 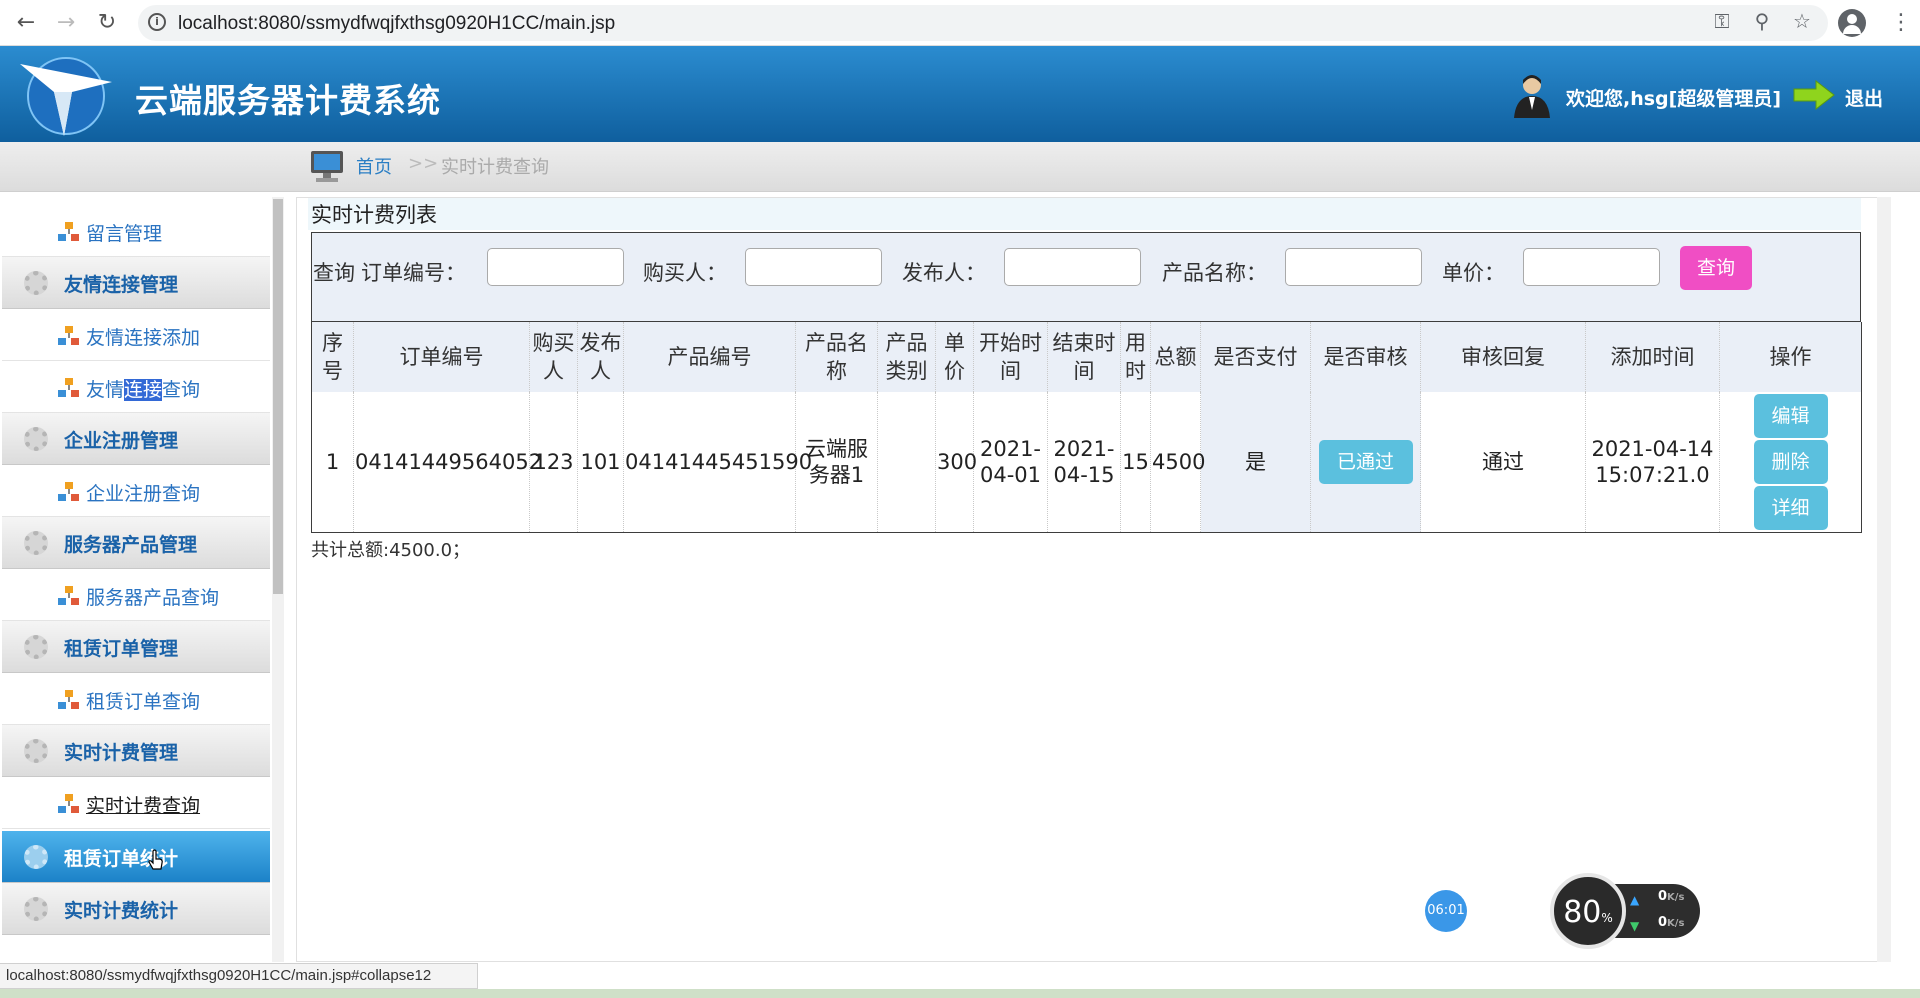 What do you see at coordinates (66, 23) in the screenshot?
I see `forward-icon: →` at bounding box center [66, 23].